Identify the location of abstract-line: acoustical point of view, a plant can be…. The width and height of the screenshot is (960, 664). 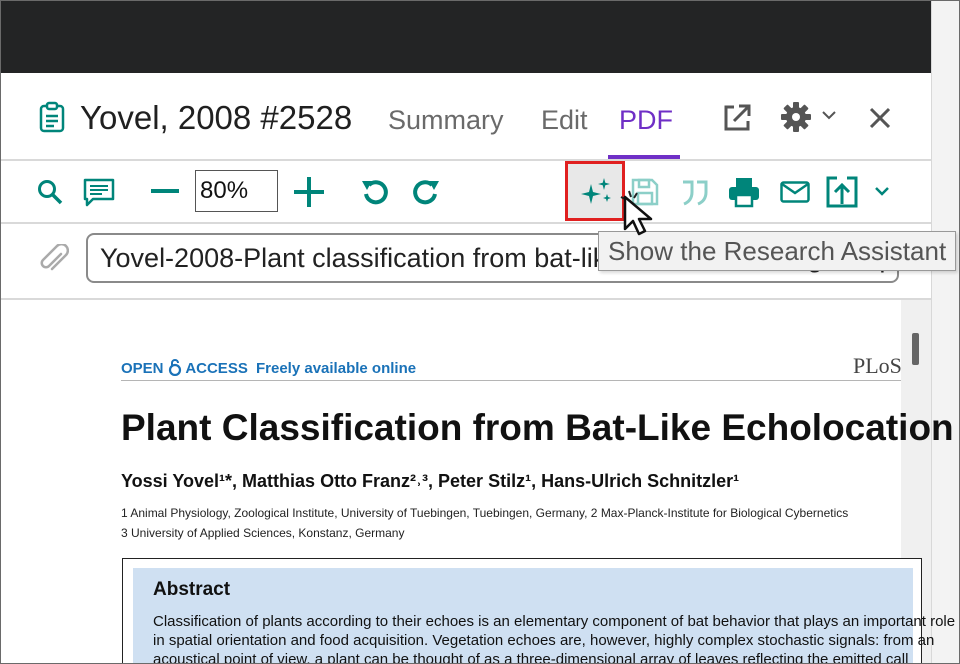
(531, 657).